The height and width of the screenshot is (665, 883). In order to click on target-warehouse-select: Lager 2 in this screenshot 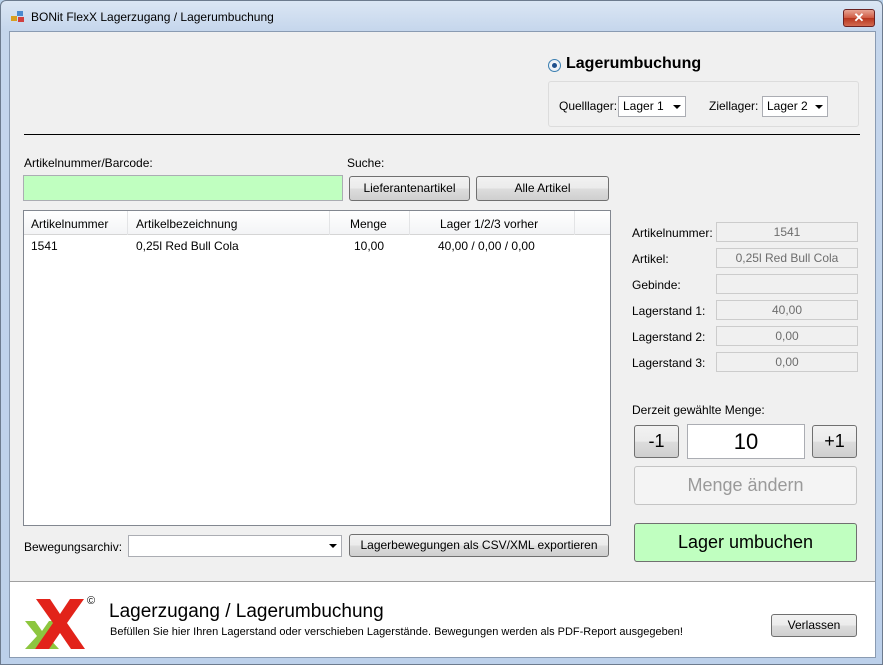, I will do `click(795, 106)`.